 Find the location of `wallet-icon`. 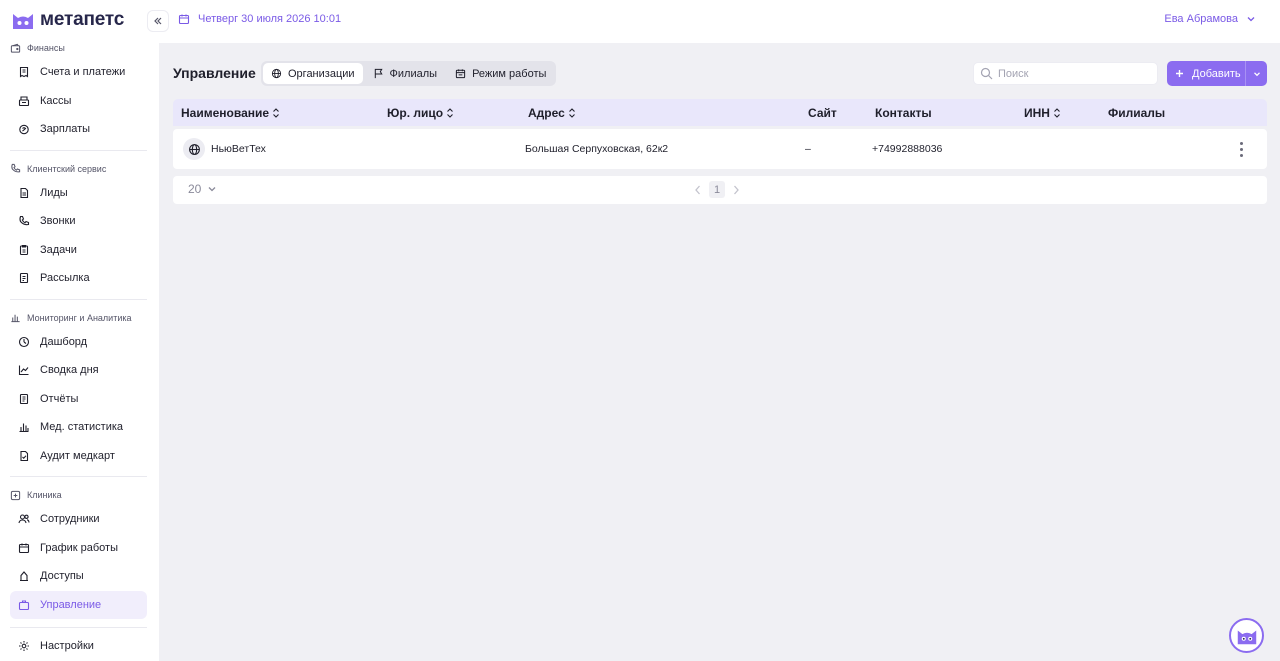

wallet-icon is located at coordinates (15, 48).